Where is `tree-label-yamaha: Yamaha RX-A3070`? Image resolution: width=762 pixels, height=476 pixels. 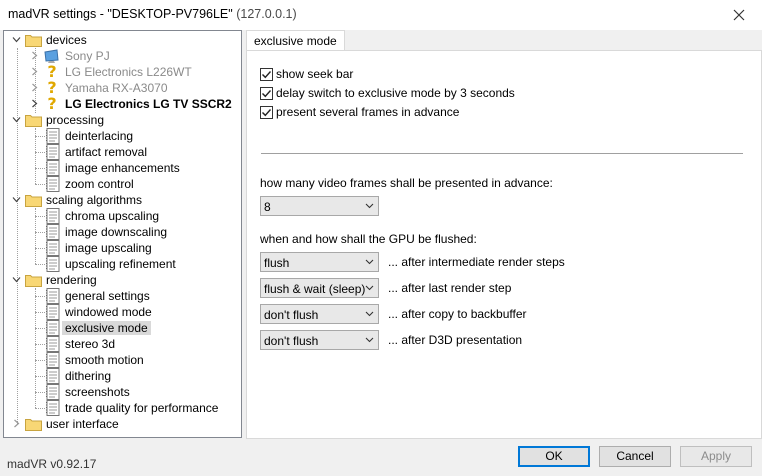
tree-label-yamaha: Yamaha RX-A3070 is located at coordinates (116, 88).